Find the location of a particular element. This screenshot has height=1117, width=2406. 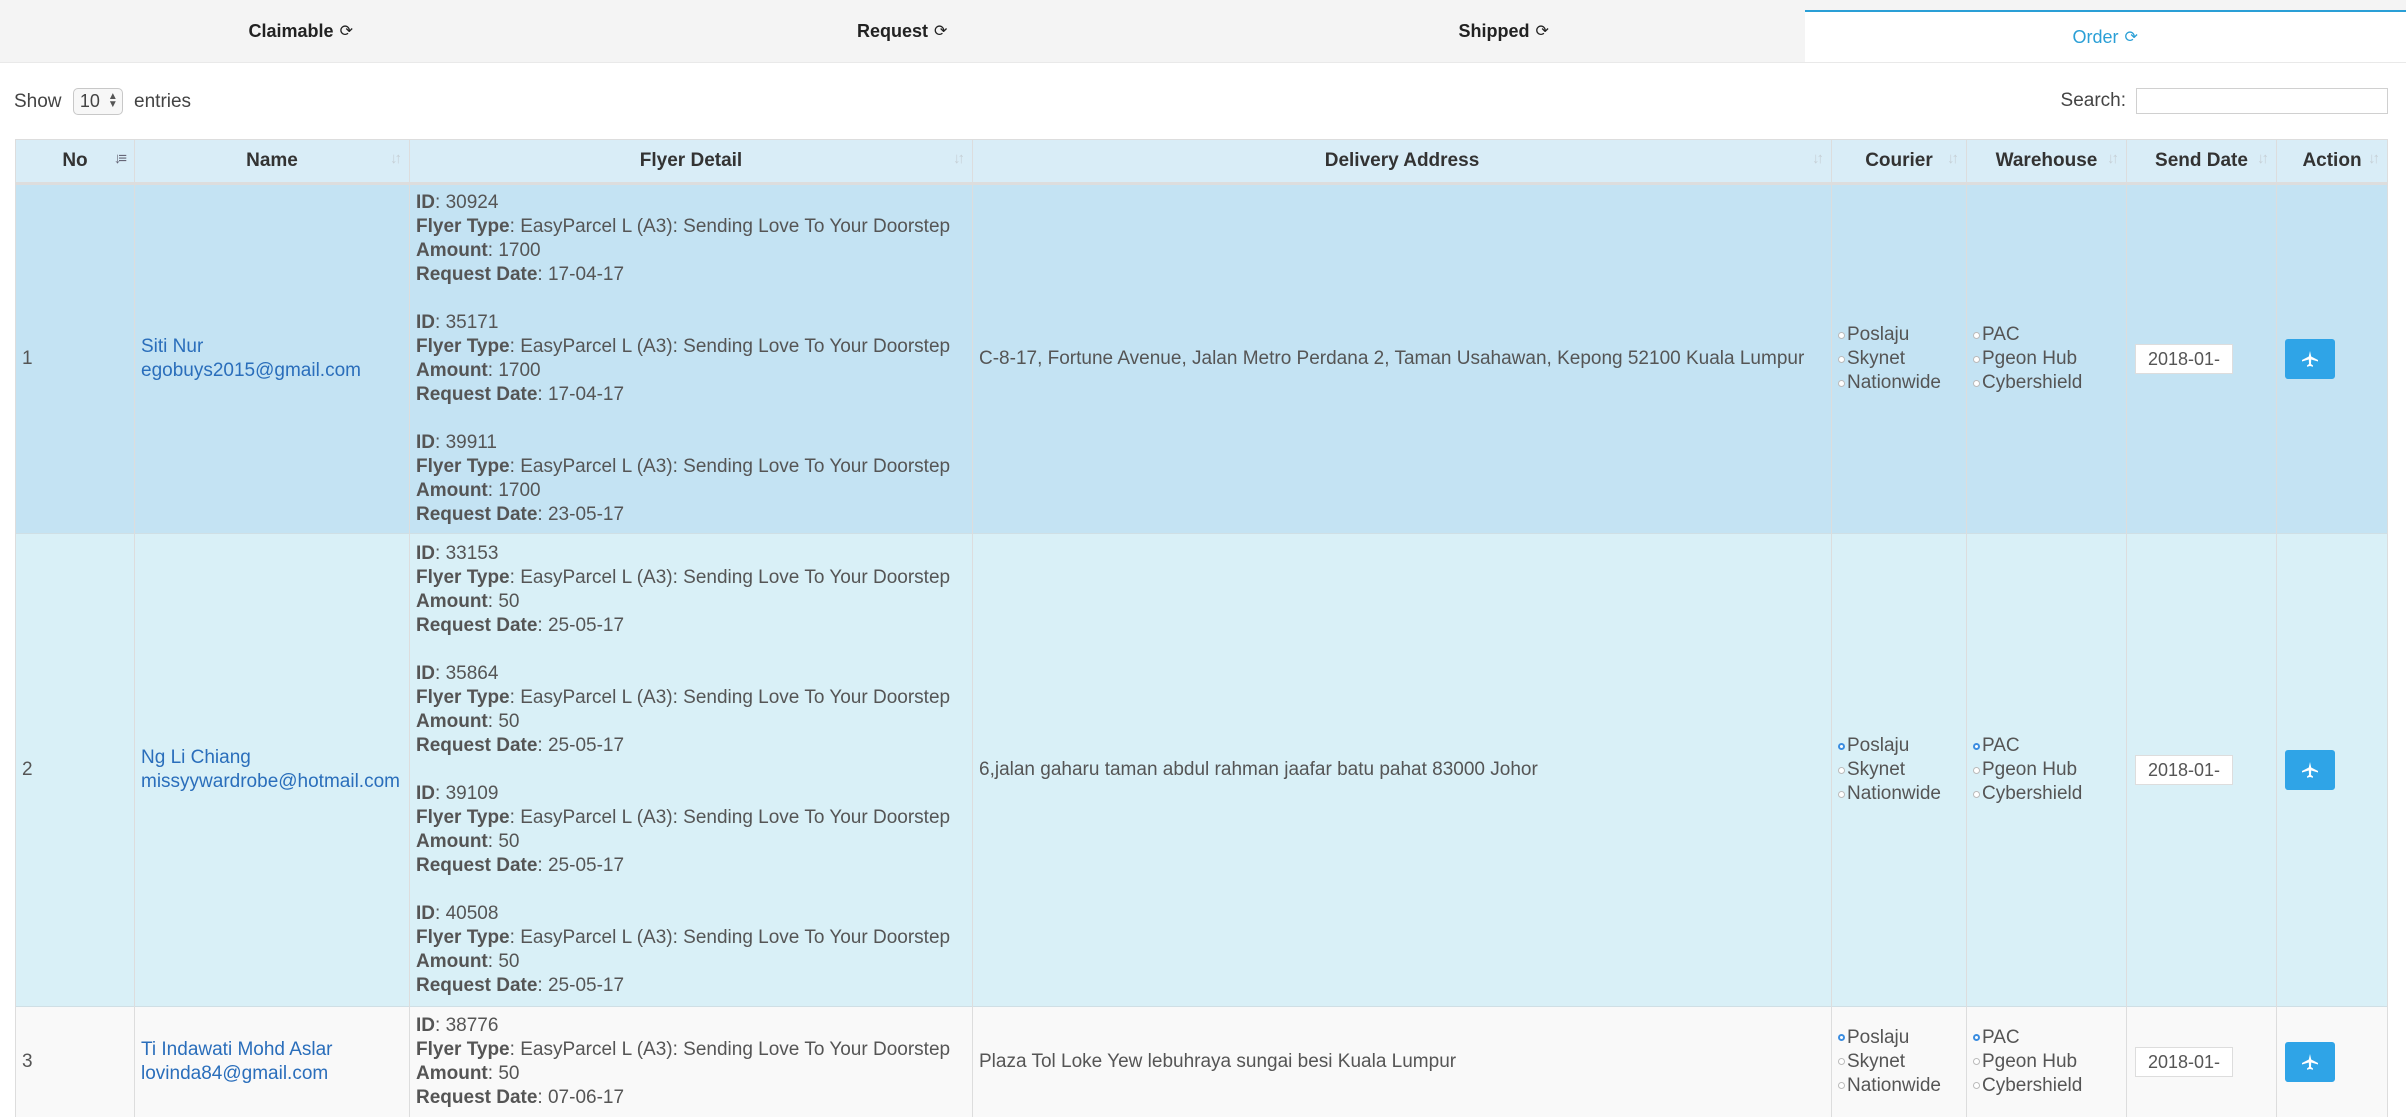

column-header-name: Name↓↑ is located at coordinates (272, 162).